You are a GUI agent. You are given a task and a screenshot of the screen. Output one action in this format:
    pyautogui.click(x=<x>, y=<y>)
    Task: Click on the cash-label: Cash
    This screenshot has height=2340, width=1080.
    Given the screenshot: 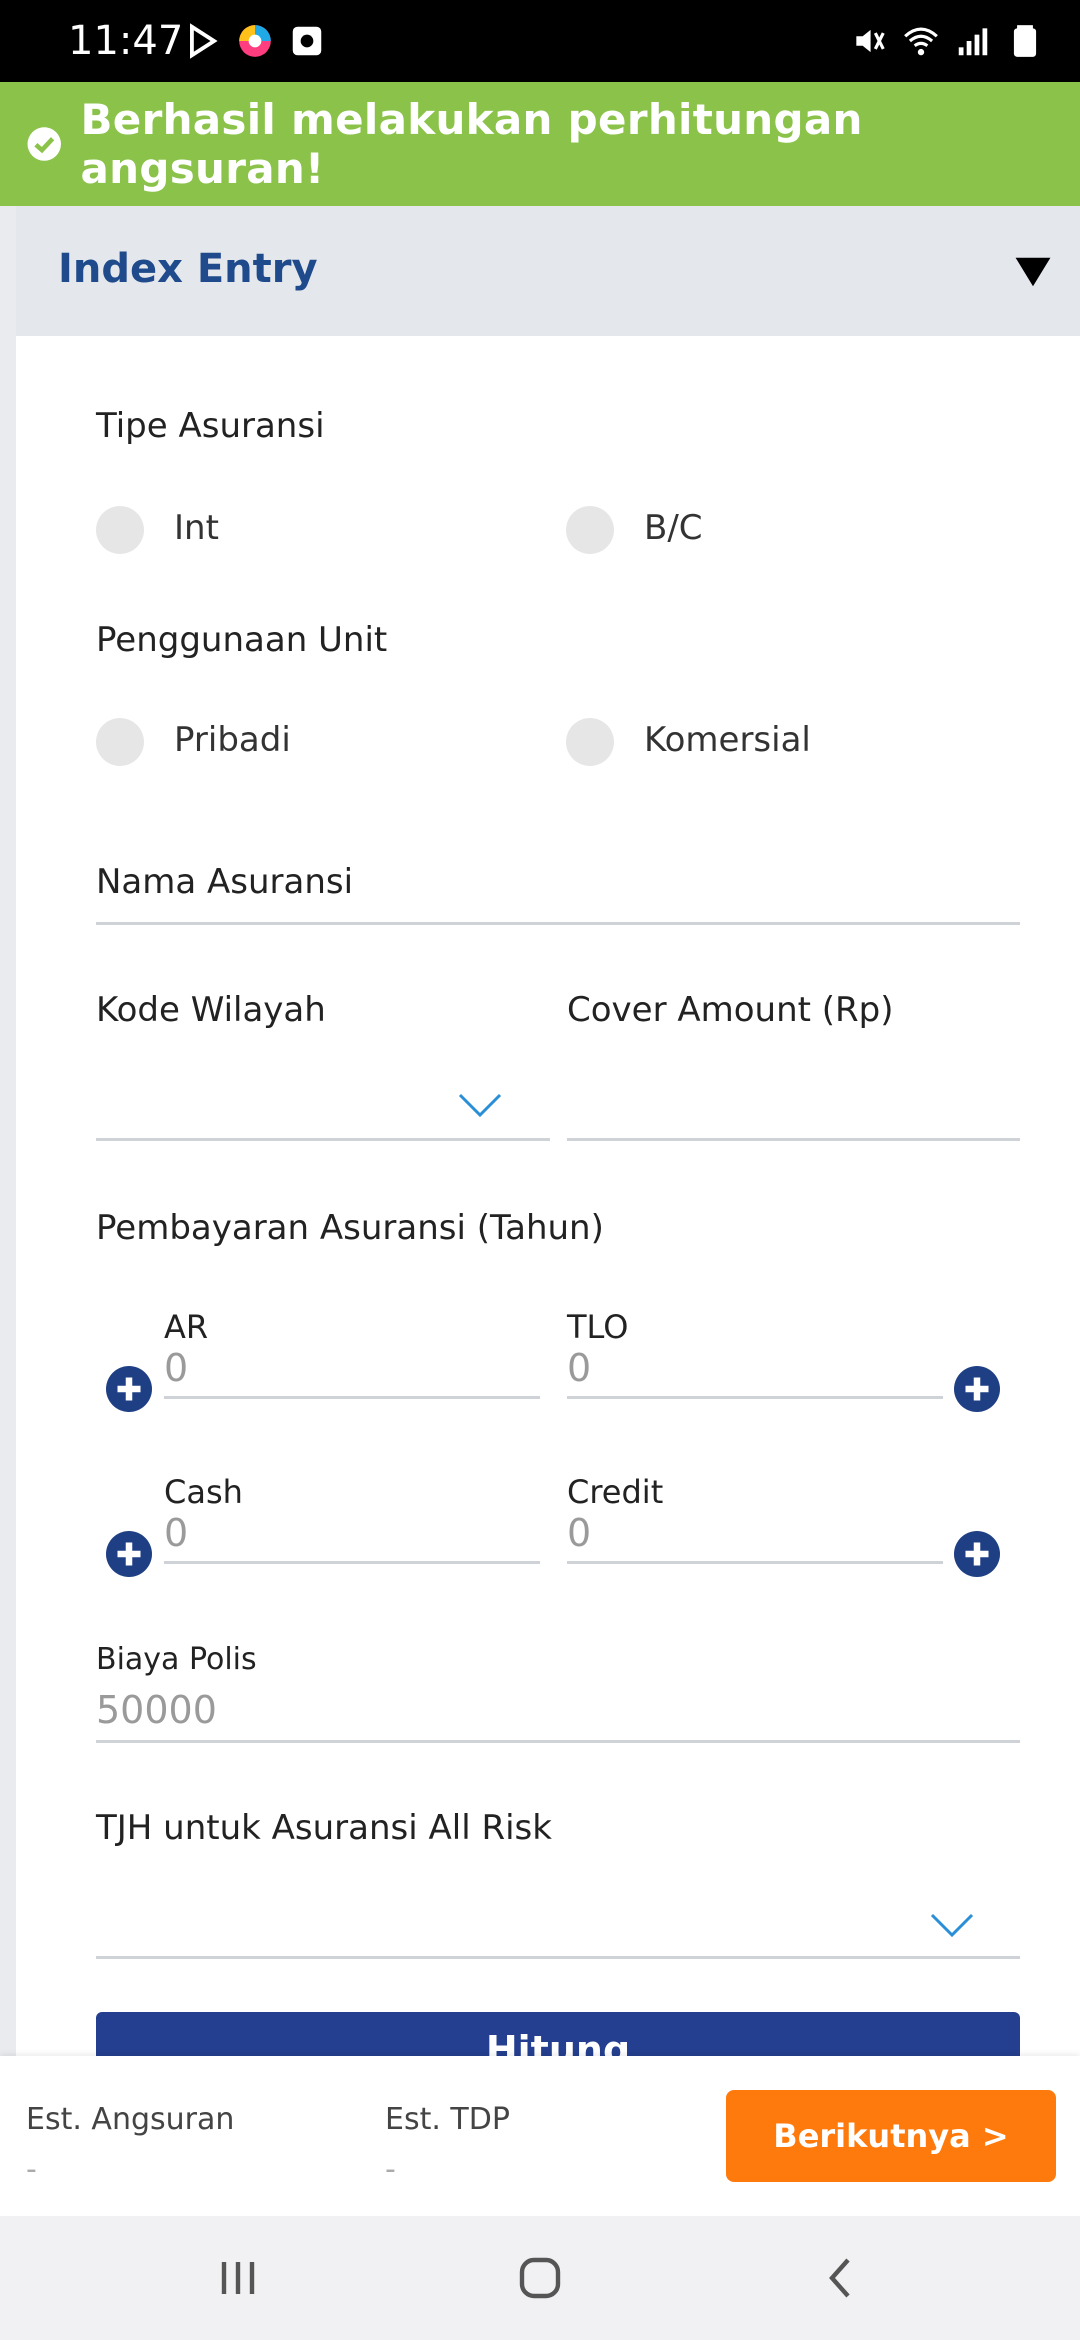 What is the action you would take?
    pyautogui.click(x=203, y=1492)
    